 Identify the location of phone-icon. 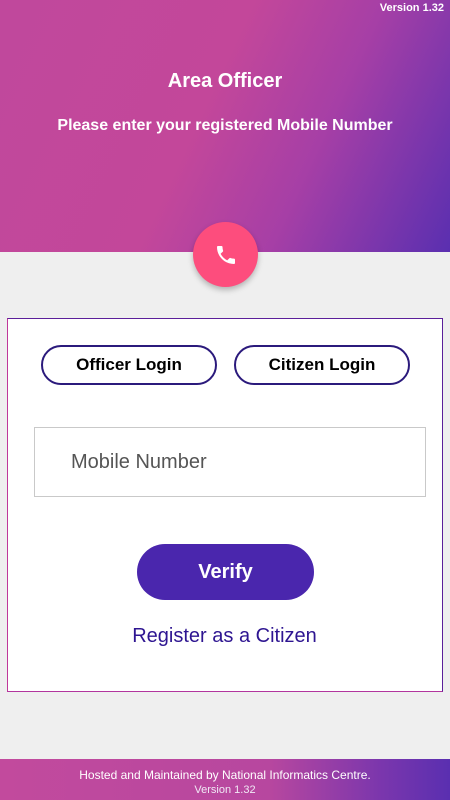
(225, 254).